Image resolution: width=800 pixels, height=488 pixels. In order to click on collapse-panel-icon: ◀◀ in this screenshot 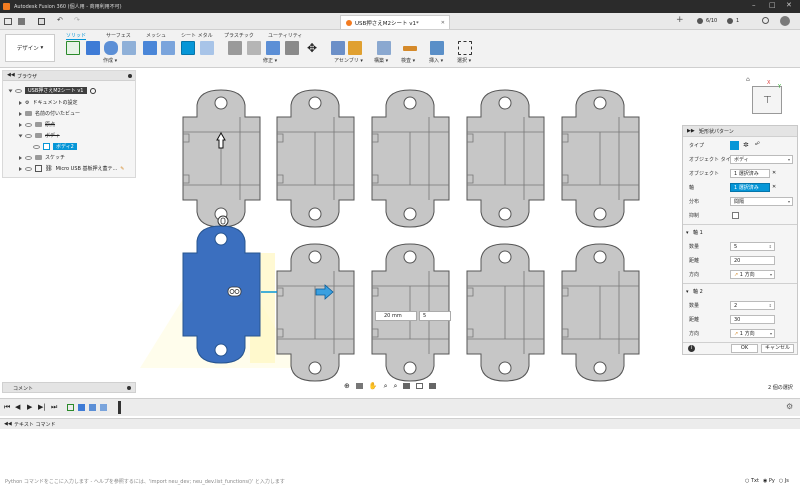, I will do `click(11, 75)`.